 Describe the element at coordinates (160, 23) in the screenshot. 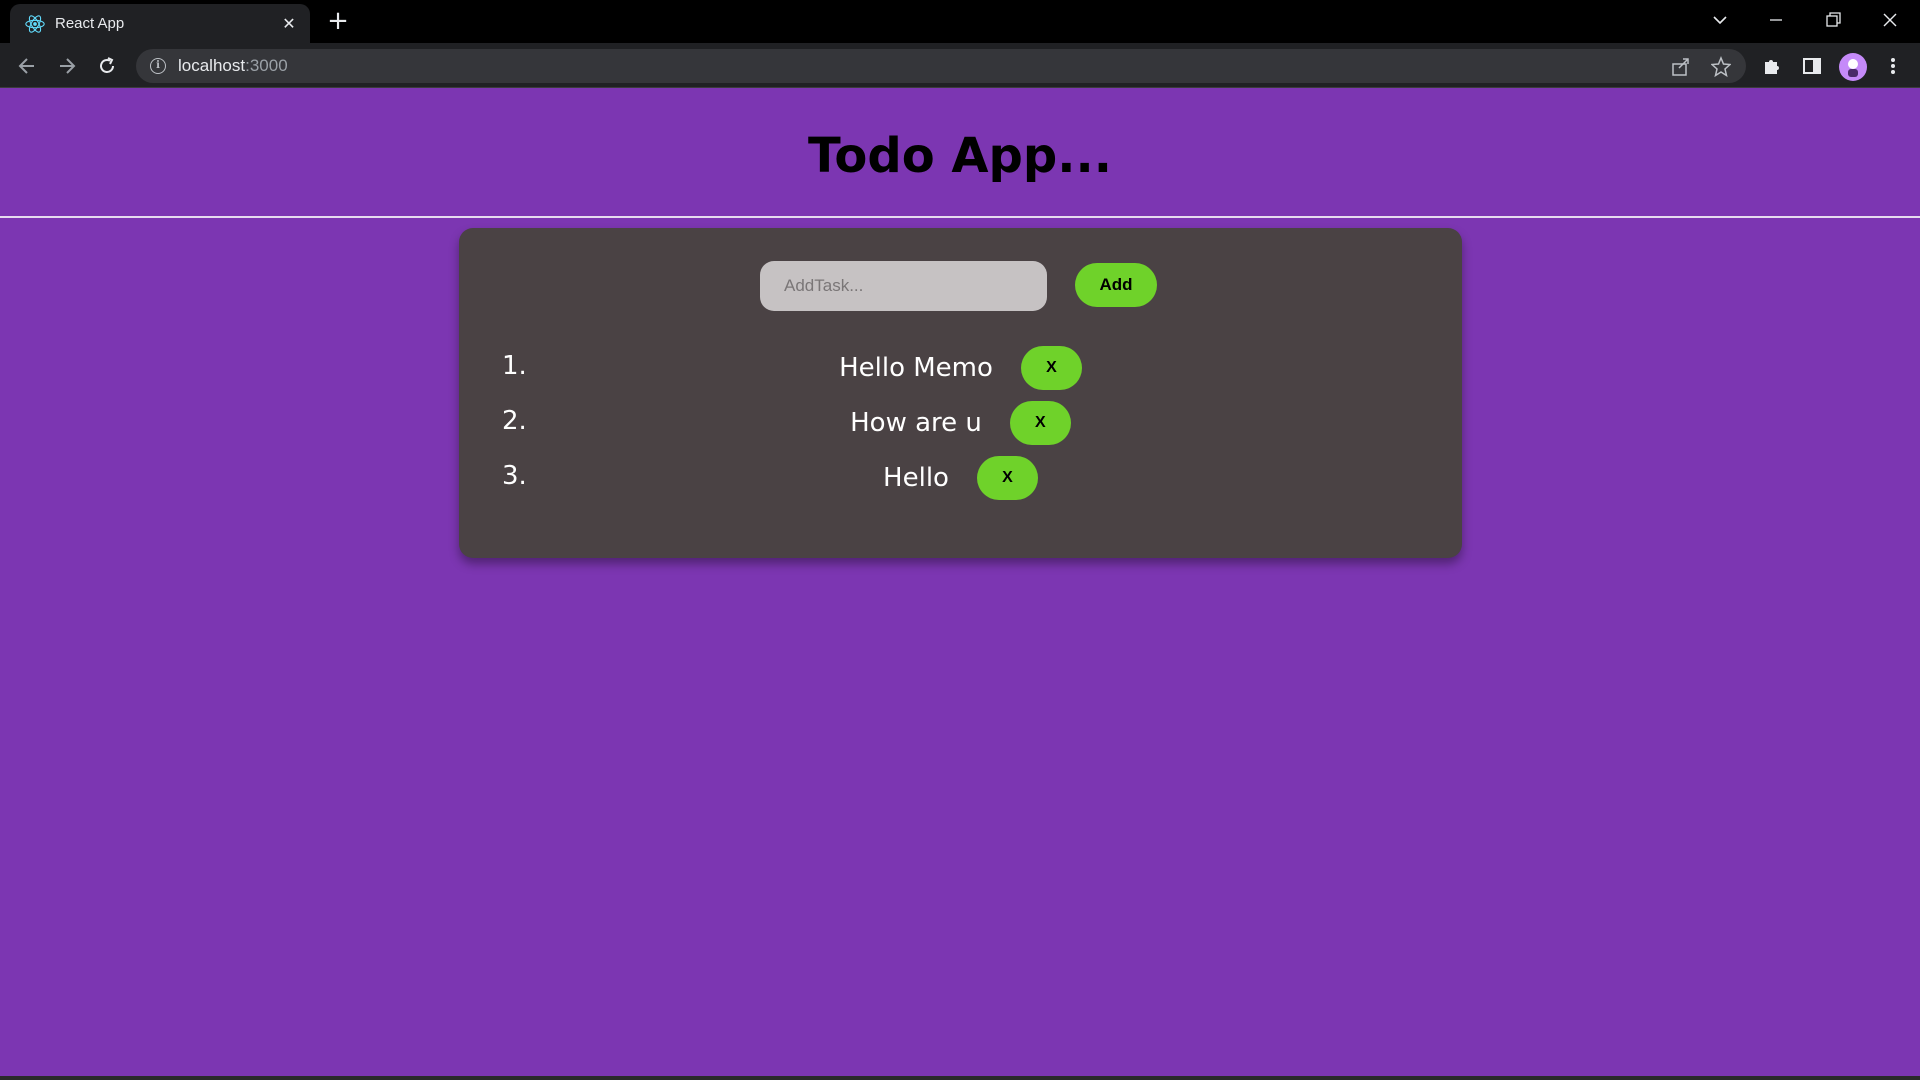

I see `browser-tab: React App ✕` at that location.